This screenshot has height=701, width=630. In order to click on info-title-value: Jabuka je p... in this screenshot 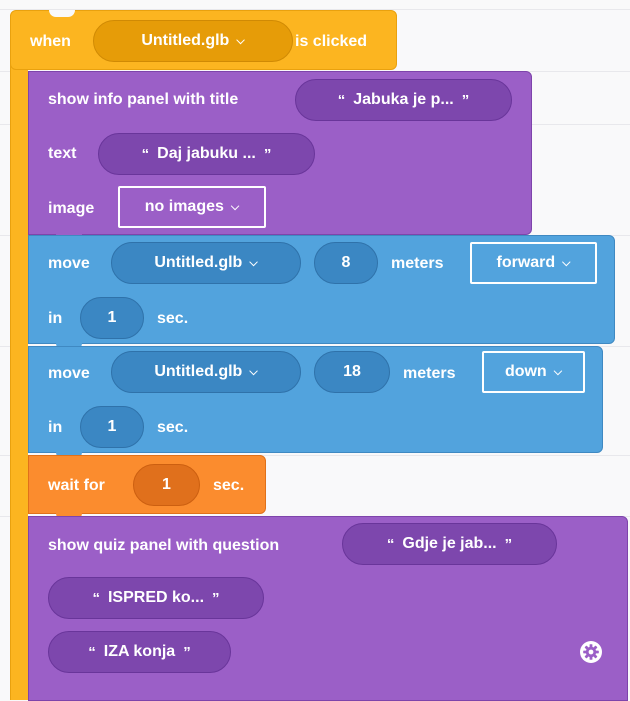, I will do `click(403, 99)`.